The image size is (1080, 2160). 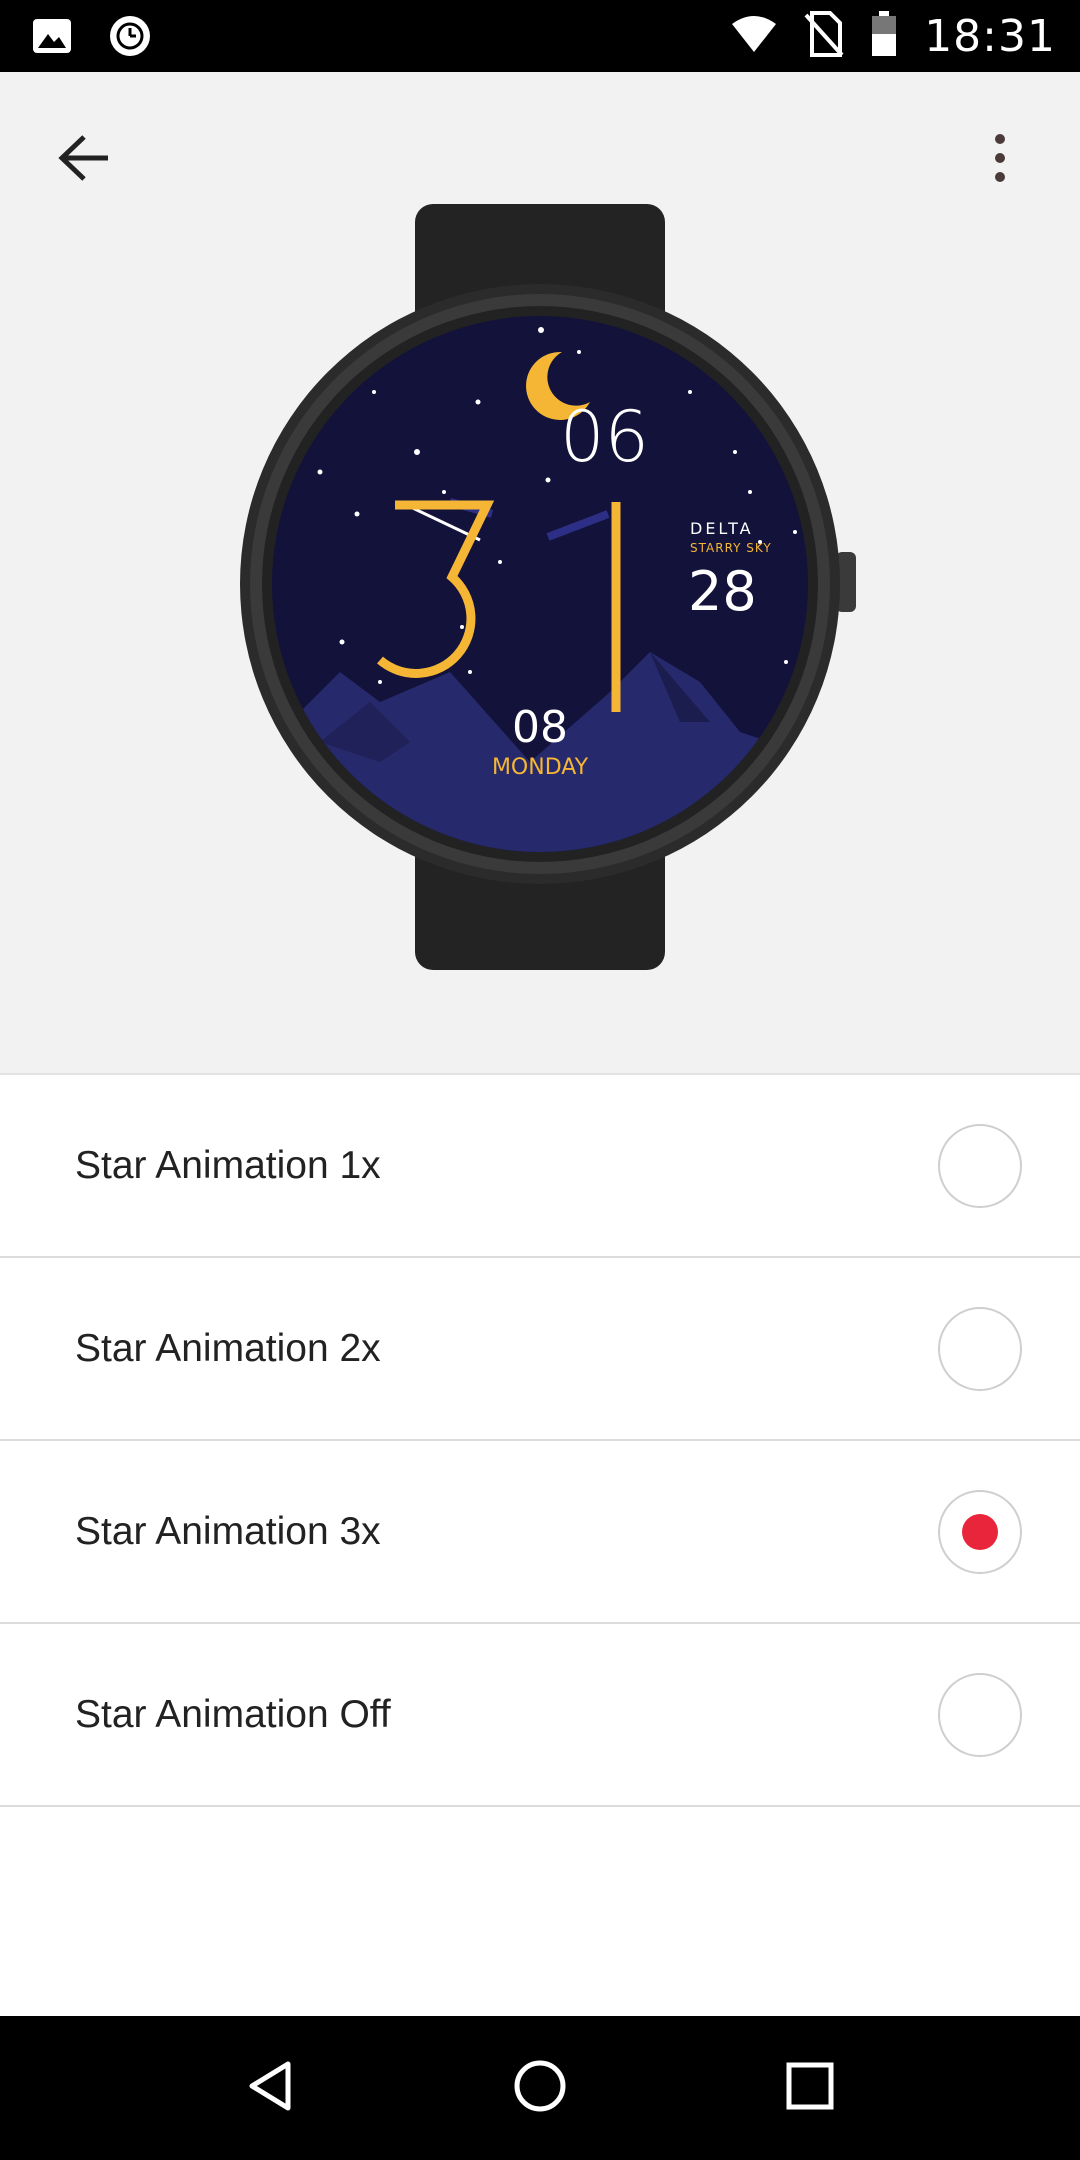 I want to click on wifi-icon, so click(x=754, y=36).